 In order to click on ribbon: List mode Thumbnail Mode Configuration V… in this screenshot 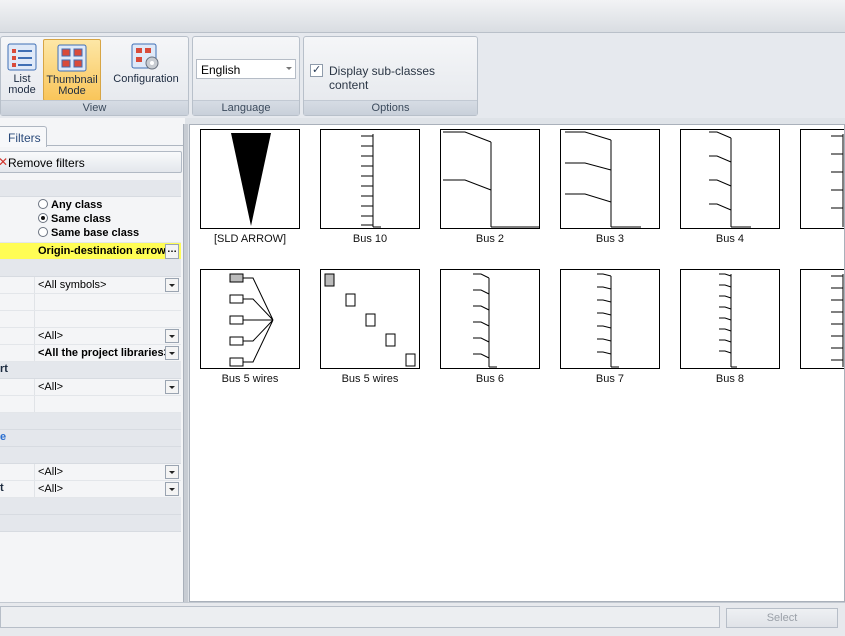, I will do `click(422, 75)`.